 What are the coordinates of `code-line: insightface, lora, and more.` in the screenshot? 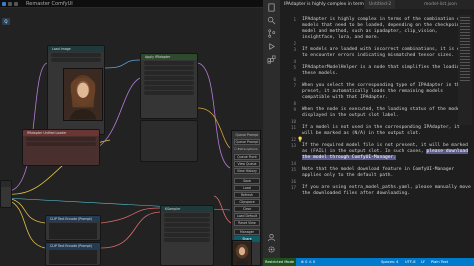 It's located at (341, 37).